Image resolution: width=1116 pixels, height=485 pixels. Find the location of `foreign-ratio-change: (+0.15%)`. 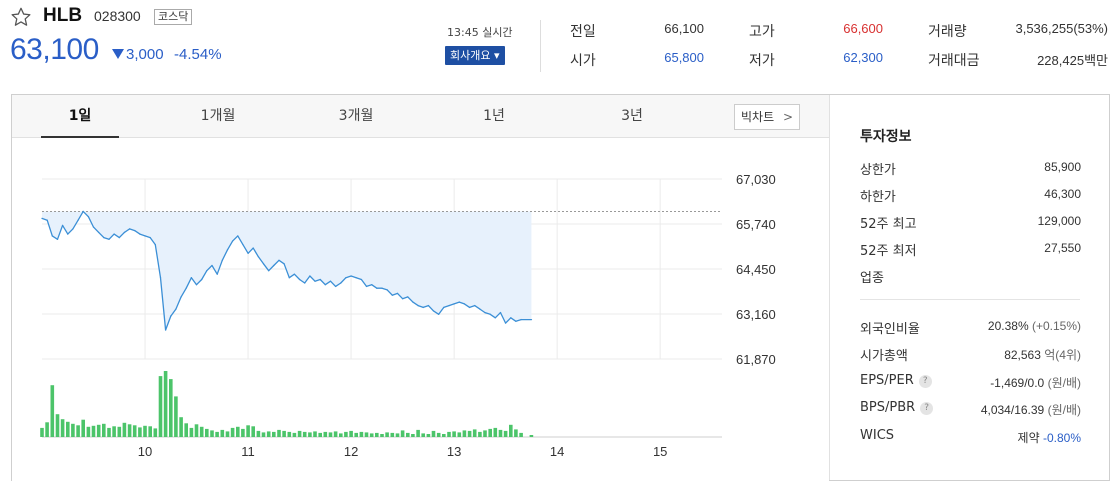

foreign-ratio-change: (+0.15%) is located at coordinates (1056, 326).